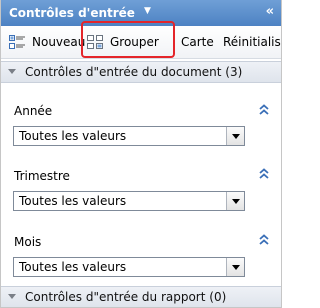 The image size is (320, 308). I want to click on group-button-label: Grouper, so click(134, 42).